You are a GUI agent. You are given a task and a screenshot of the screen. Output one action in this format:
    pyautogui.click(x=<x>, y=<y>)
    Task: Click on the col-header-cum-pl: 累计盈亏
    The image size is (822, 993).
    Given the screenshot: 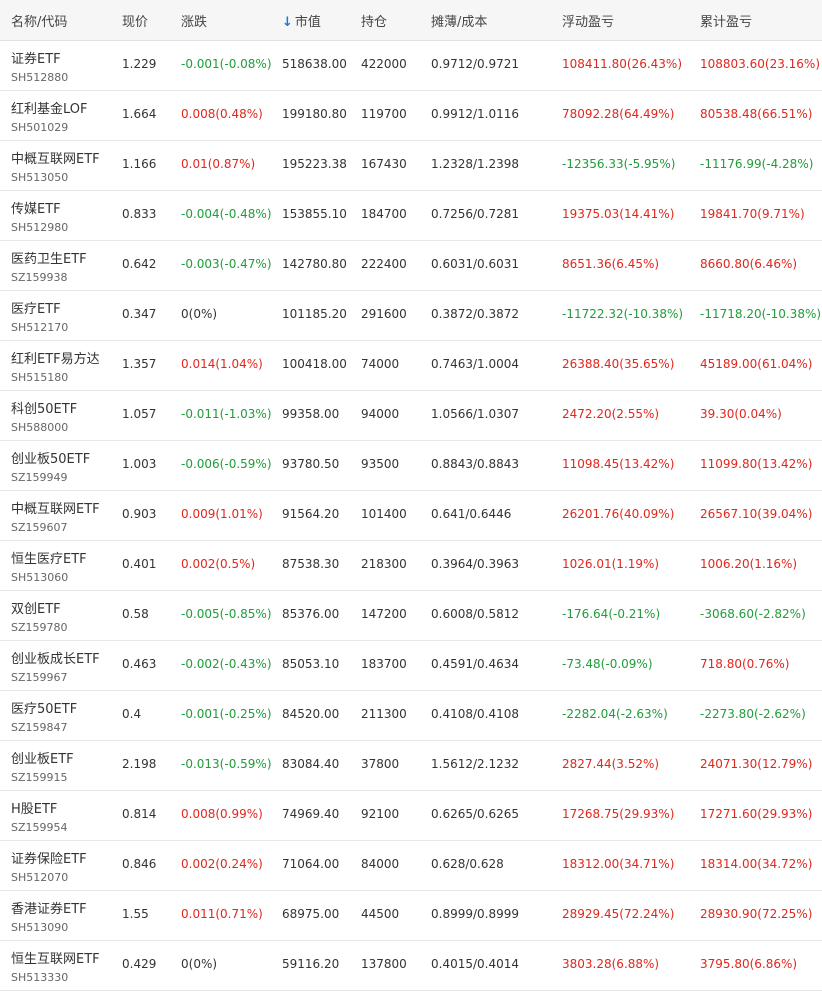 What is the action you would take?
    pyautogui.click(x=726, y=20)
    